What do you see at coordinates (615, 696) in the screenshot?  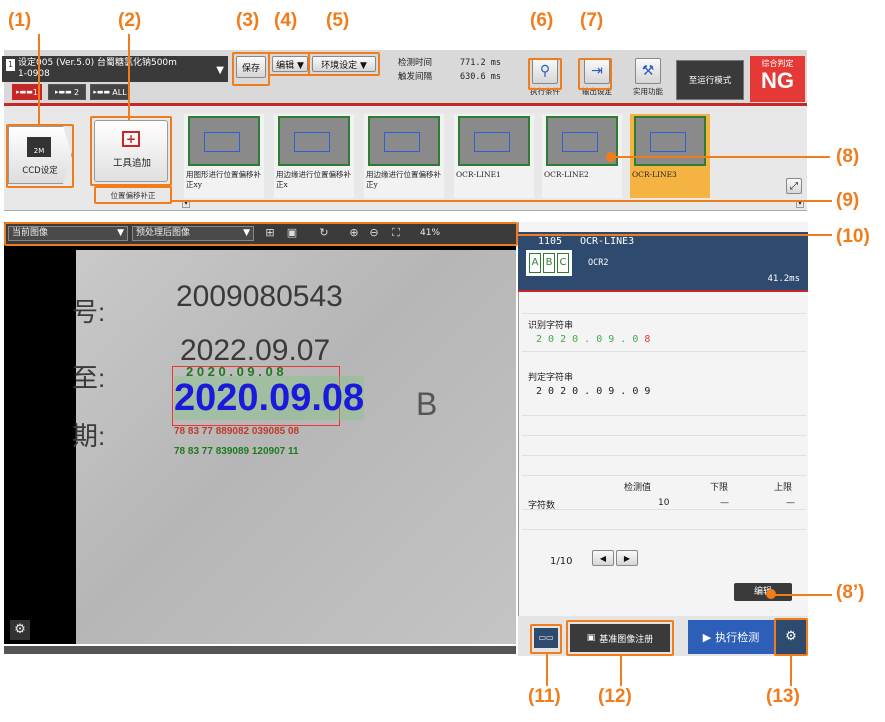 I see `callout-12: (12)` at bounding box center [615, 696].